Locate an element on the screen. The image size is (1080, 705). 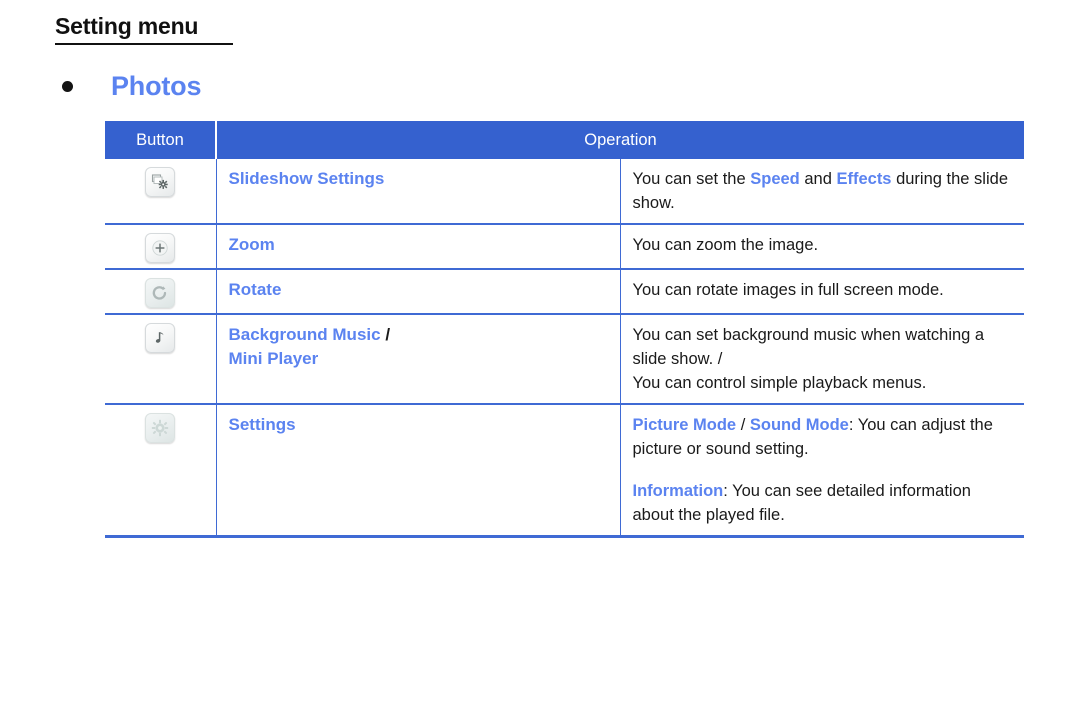
table-head: Button Operation is located at coordinates (564, 140).